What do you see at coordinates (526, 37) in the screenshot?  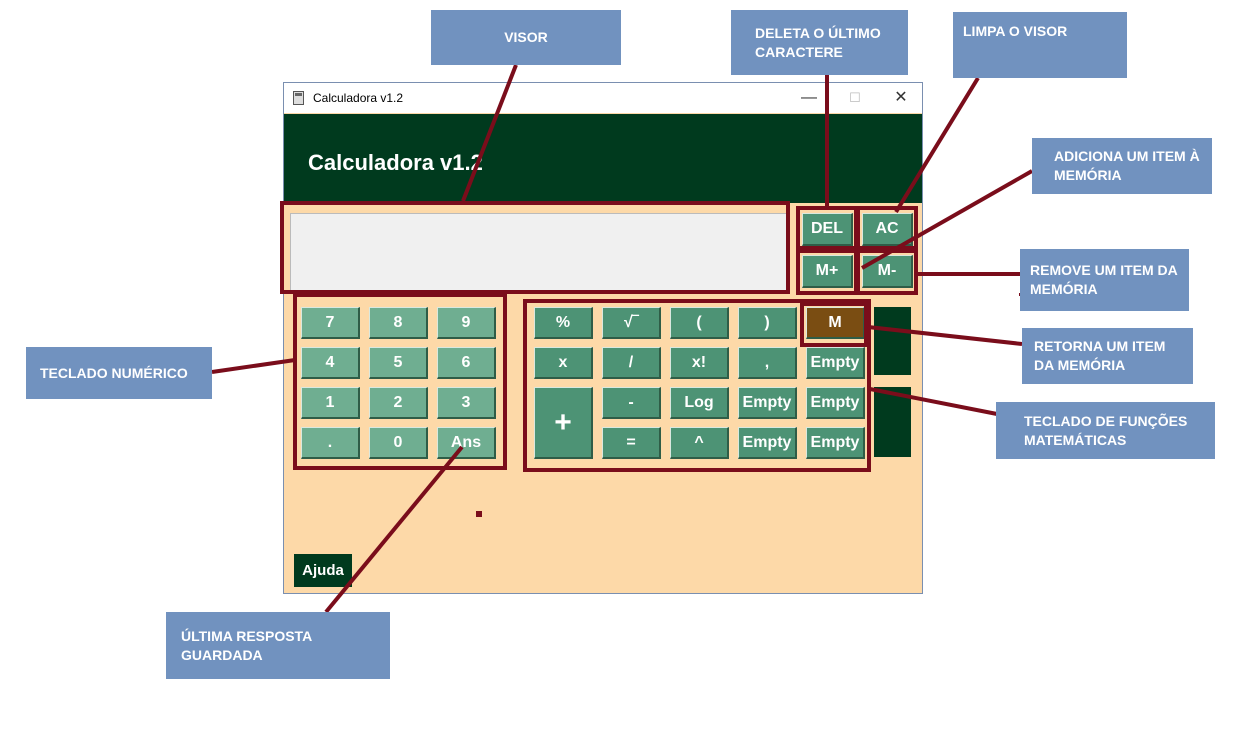 I see `annotation-visor: VISOR` at bounding box center [526, 37].